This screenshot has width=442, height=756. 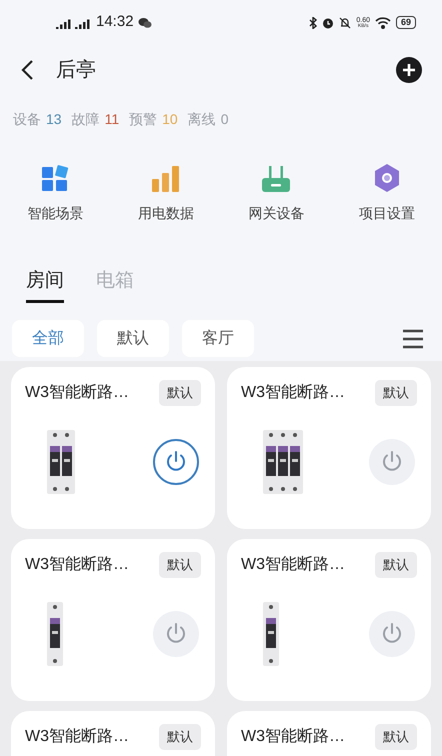 I want to click on bell-off-icon, so click(x=345, y=22).